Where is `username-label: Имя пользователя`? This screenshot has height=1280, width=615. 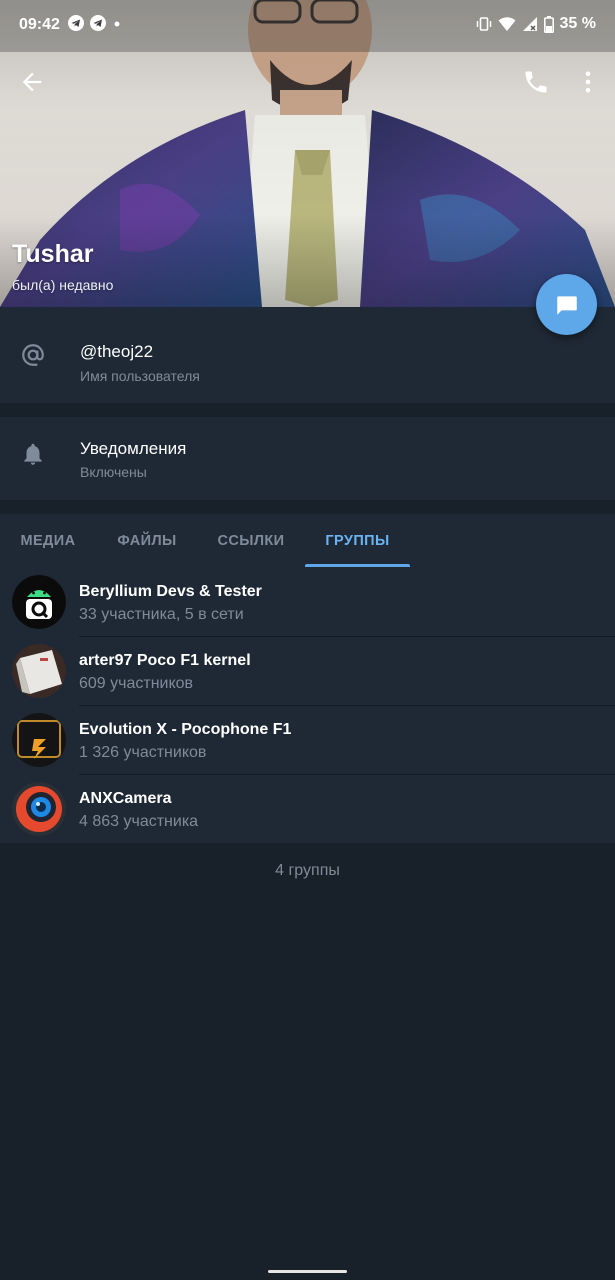 username-label: Имя пользователя is located at coordinates (140, 376).